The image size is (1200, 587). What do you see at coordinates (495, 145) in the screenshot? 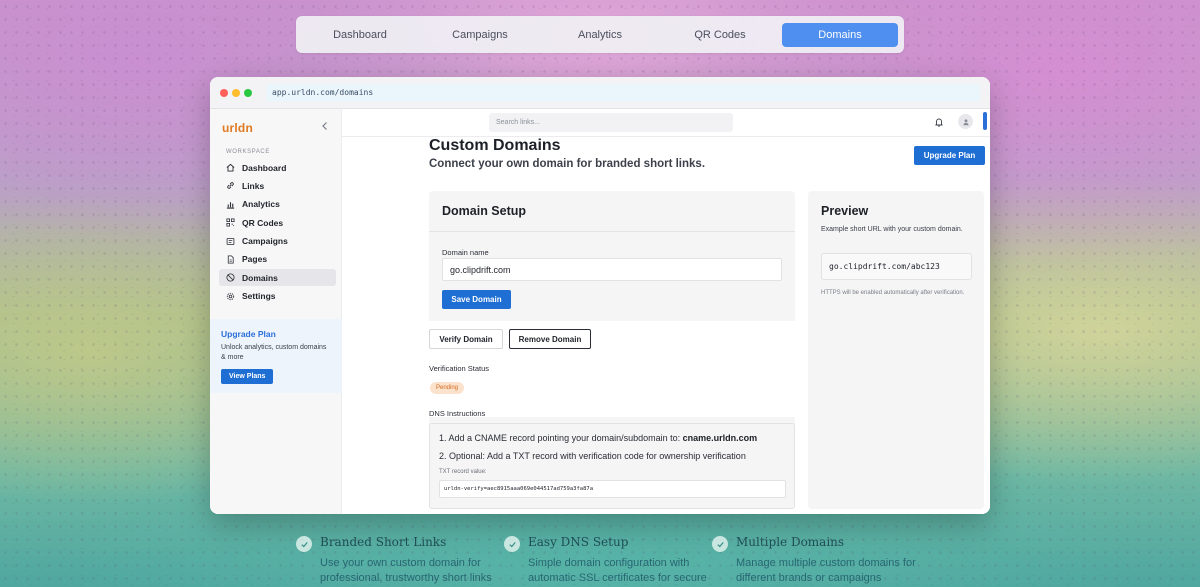
I see `page-title: Custom Domains` at bounding box center [495, 145].